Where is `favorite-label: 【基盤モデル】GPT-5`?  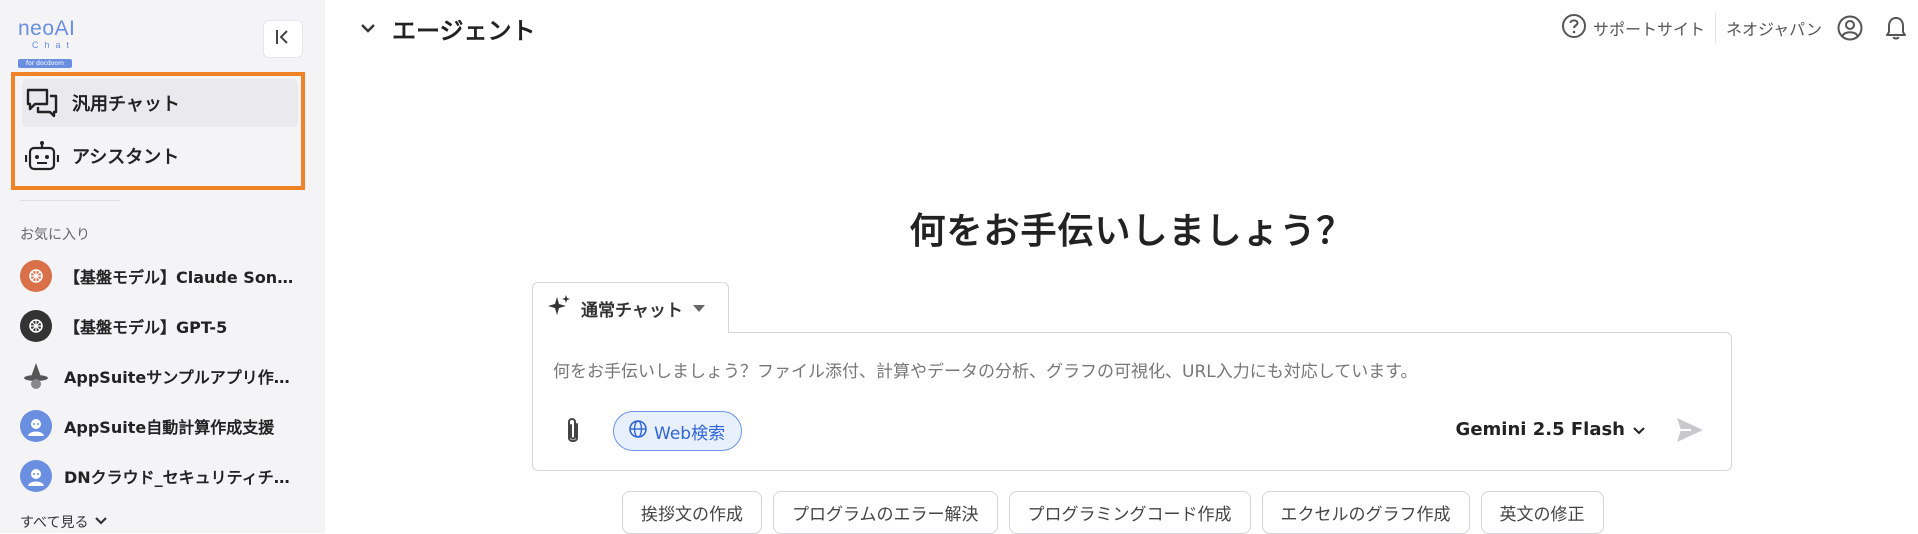
favorite-label: 【基盤モデル】GPT-5 is located at coordinates (146, 327).